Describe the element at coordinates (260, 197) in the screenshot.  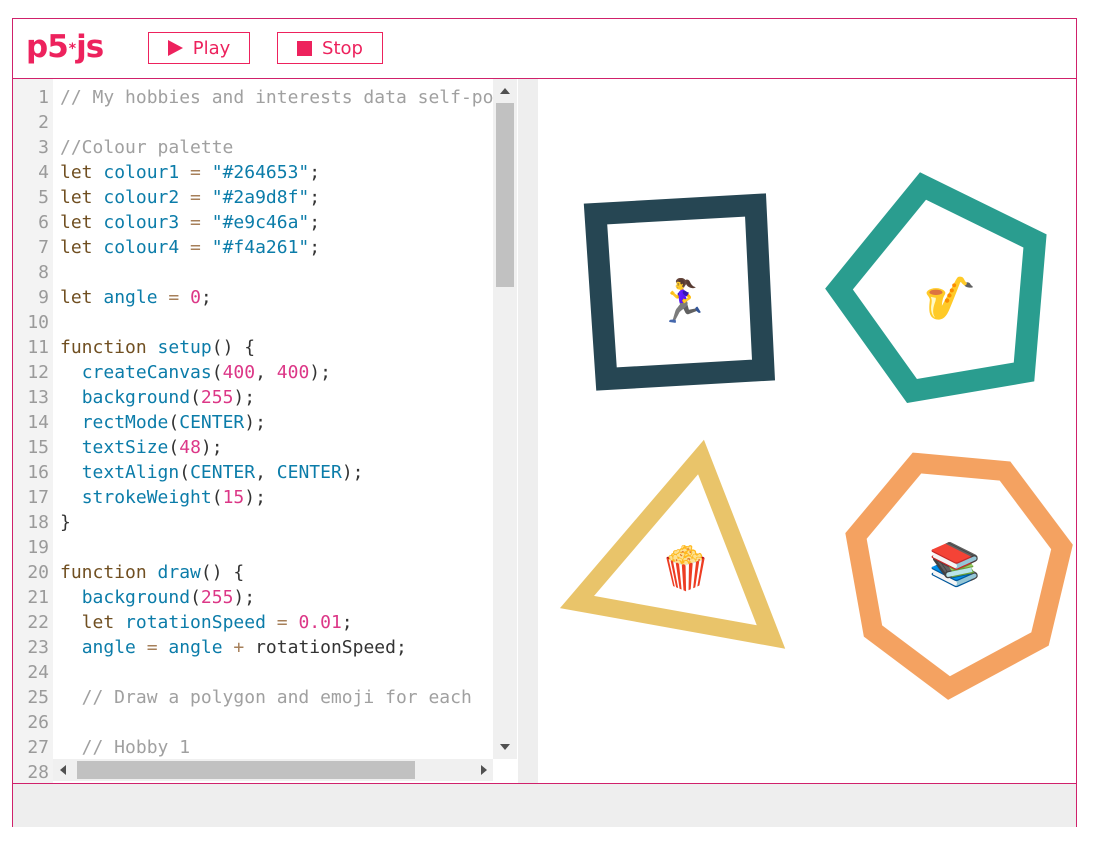
I see `code-token: "#2a9d8f"` at that location.